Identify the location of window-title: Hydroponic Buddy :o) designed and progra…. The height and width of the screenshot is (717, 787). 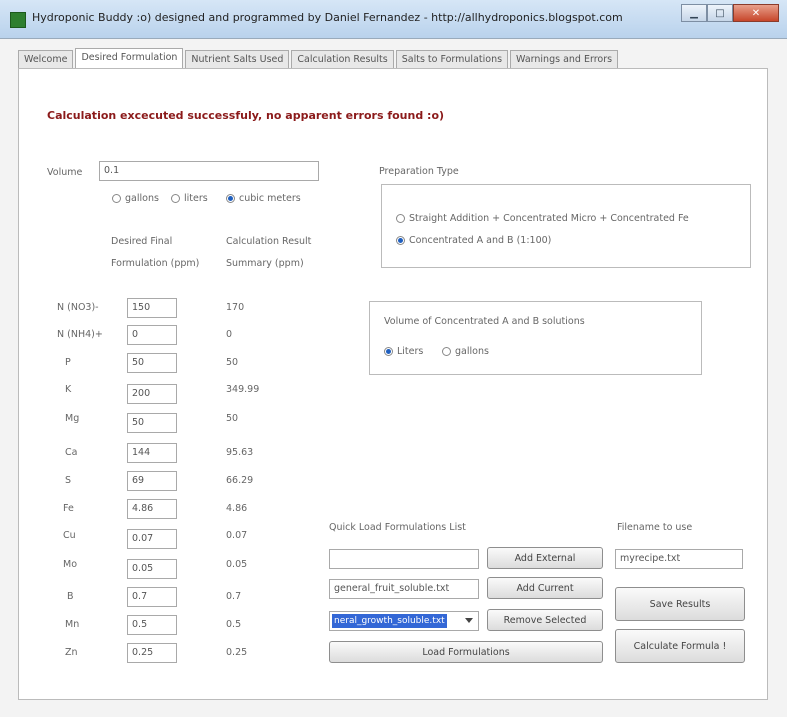
(327, 17).